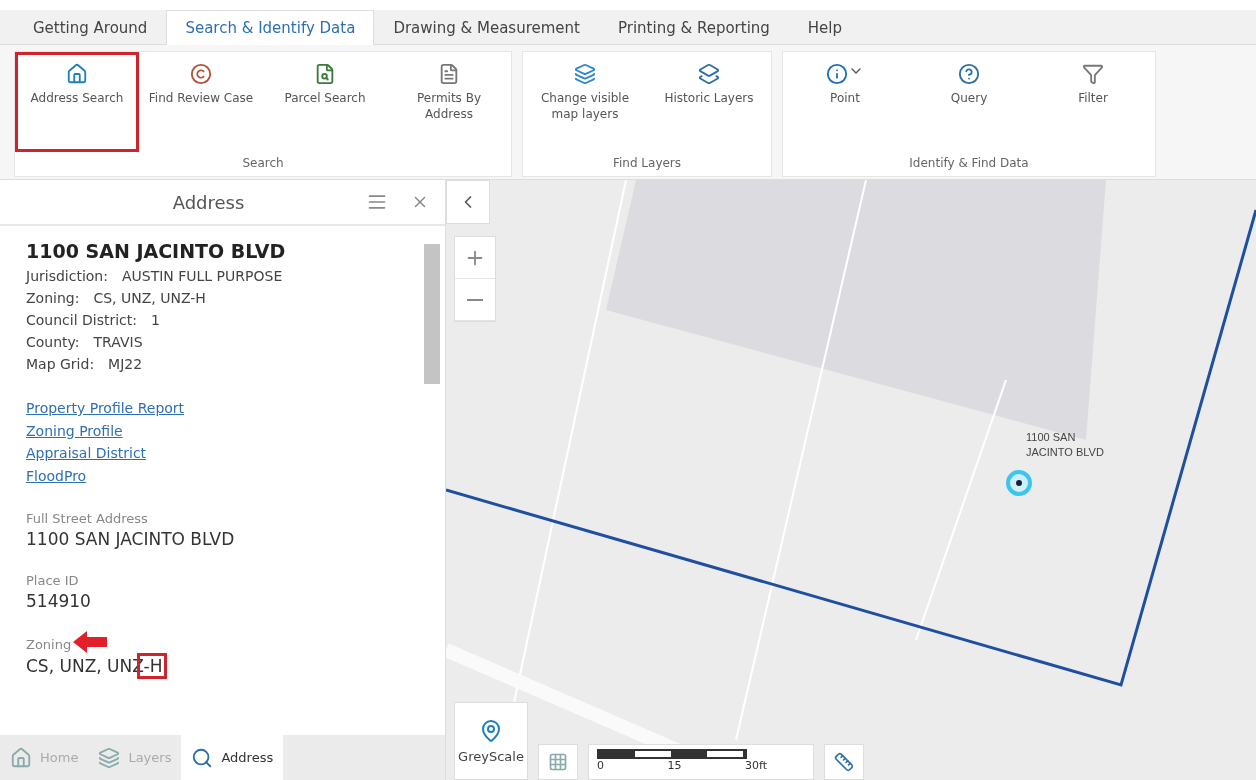 This screenshot has height=780, width=1256. What do you see at coordinates (647, 163) in the screenshot?
I see `group-label: Find Layers` at bounding box center [647, 163].